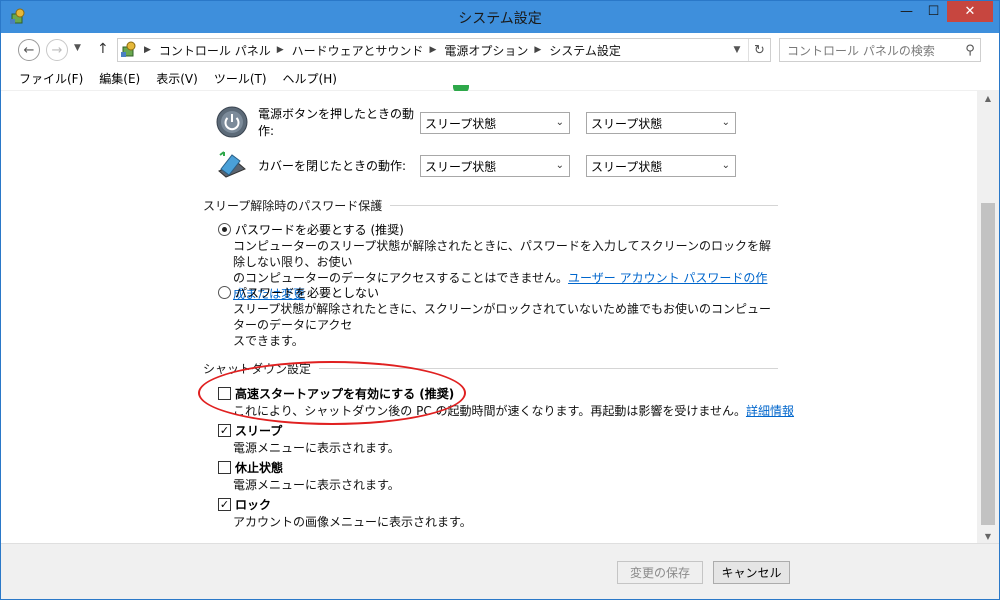  I want to click on shutdown-section-title: シャットダウン設定, so click(490, 368).